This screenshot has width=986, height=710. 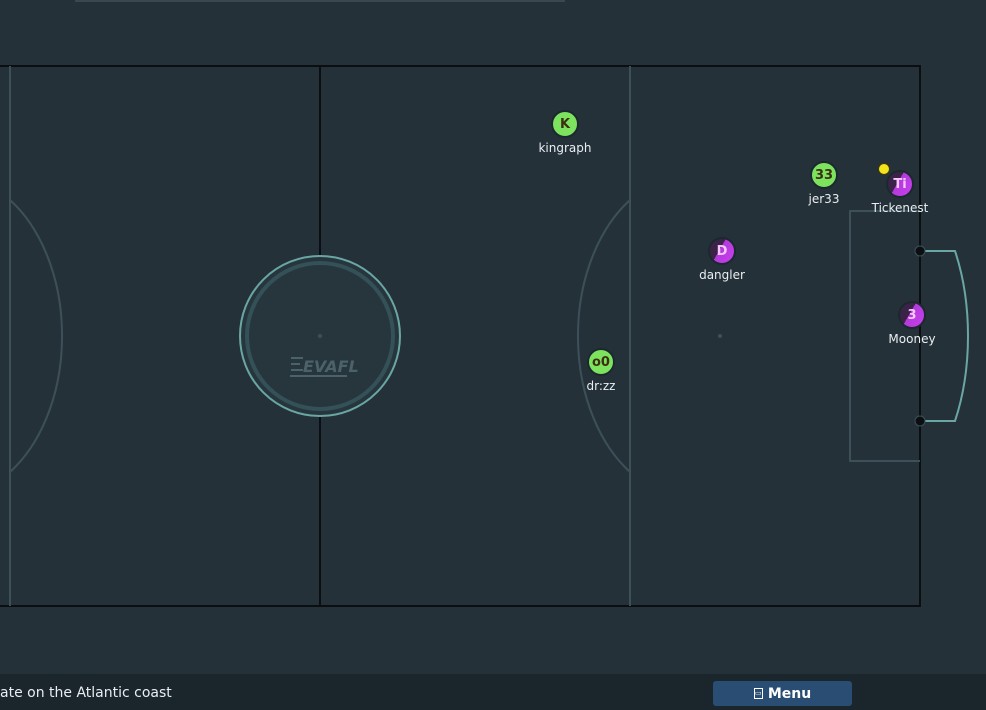 What do you see at coordinates (789, 693) in the screenshot?
I see `menu-button-label: Menu` at bounding box center [789, 693].